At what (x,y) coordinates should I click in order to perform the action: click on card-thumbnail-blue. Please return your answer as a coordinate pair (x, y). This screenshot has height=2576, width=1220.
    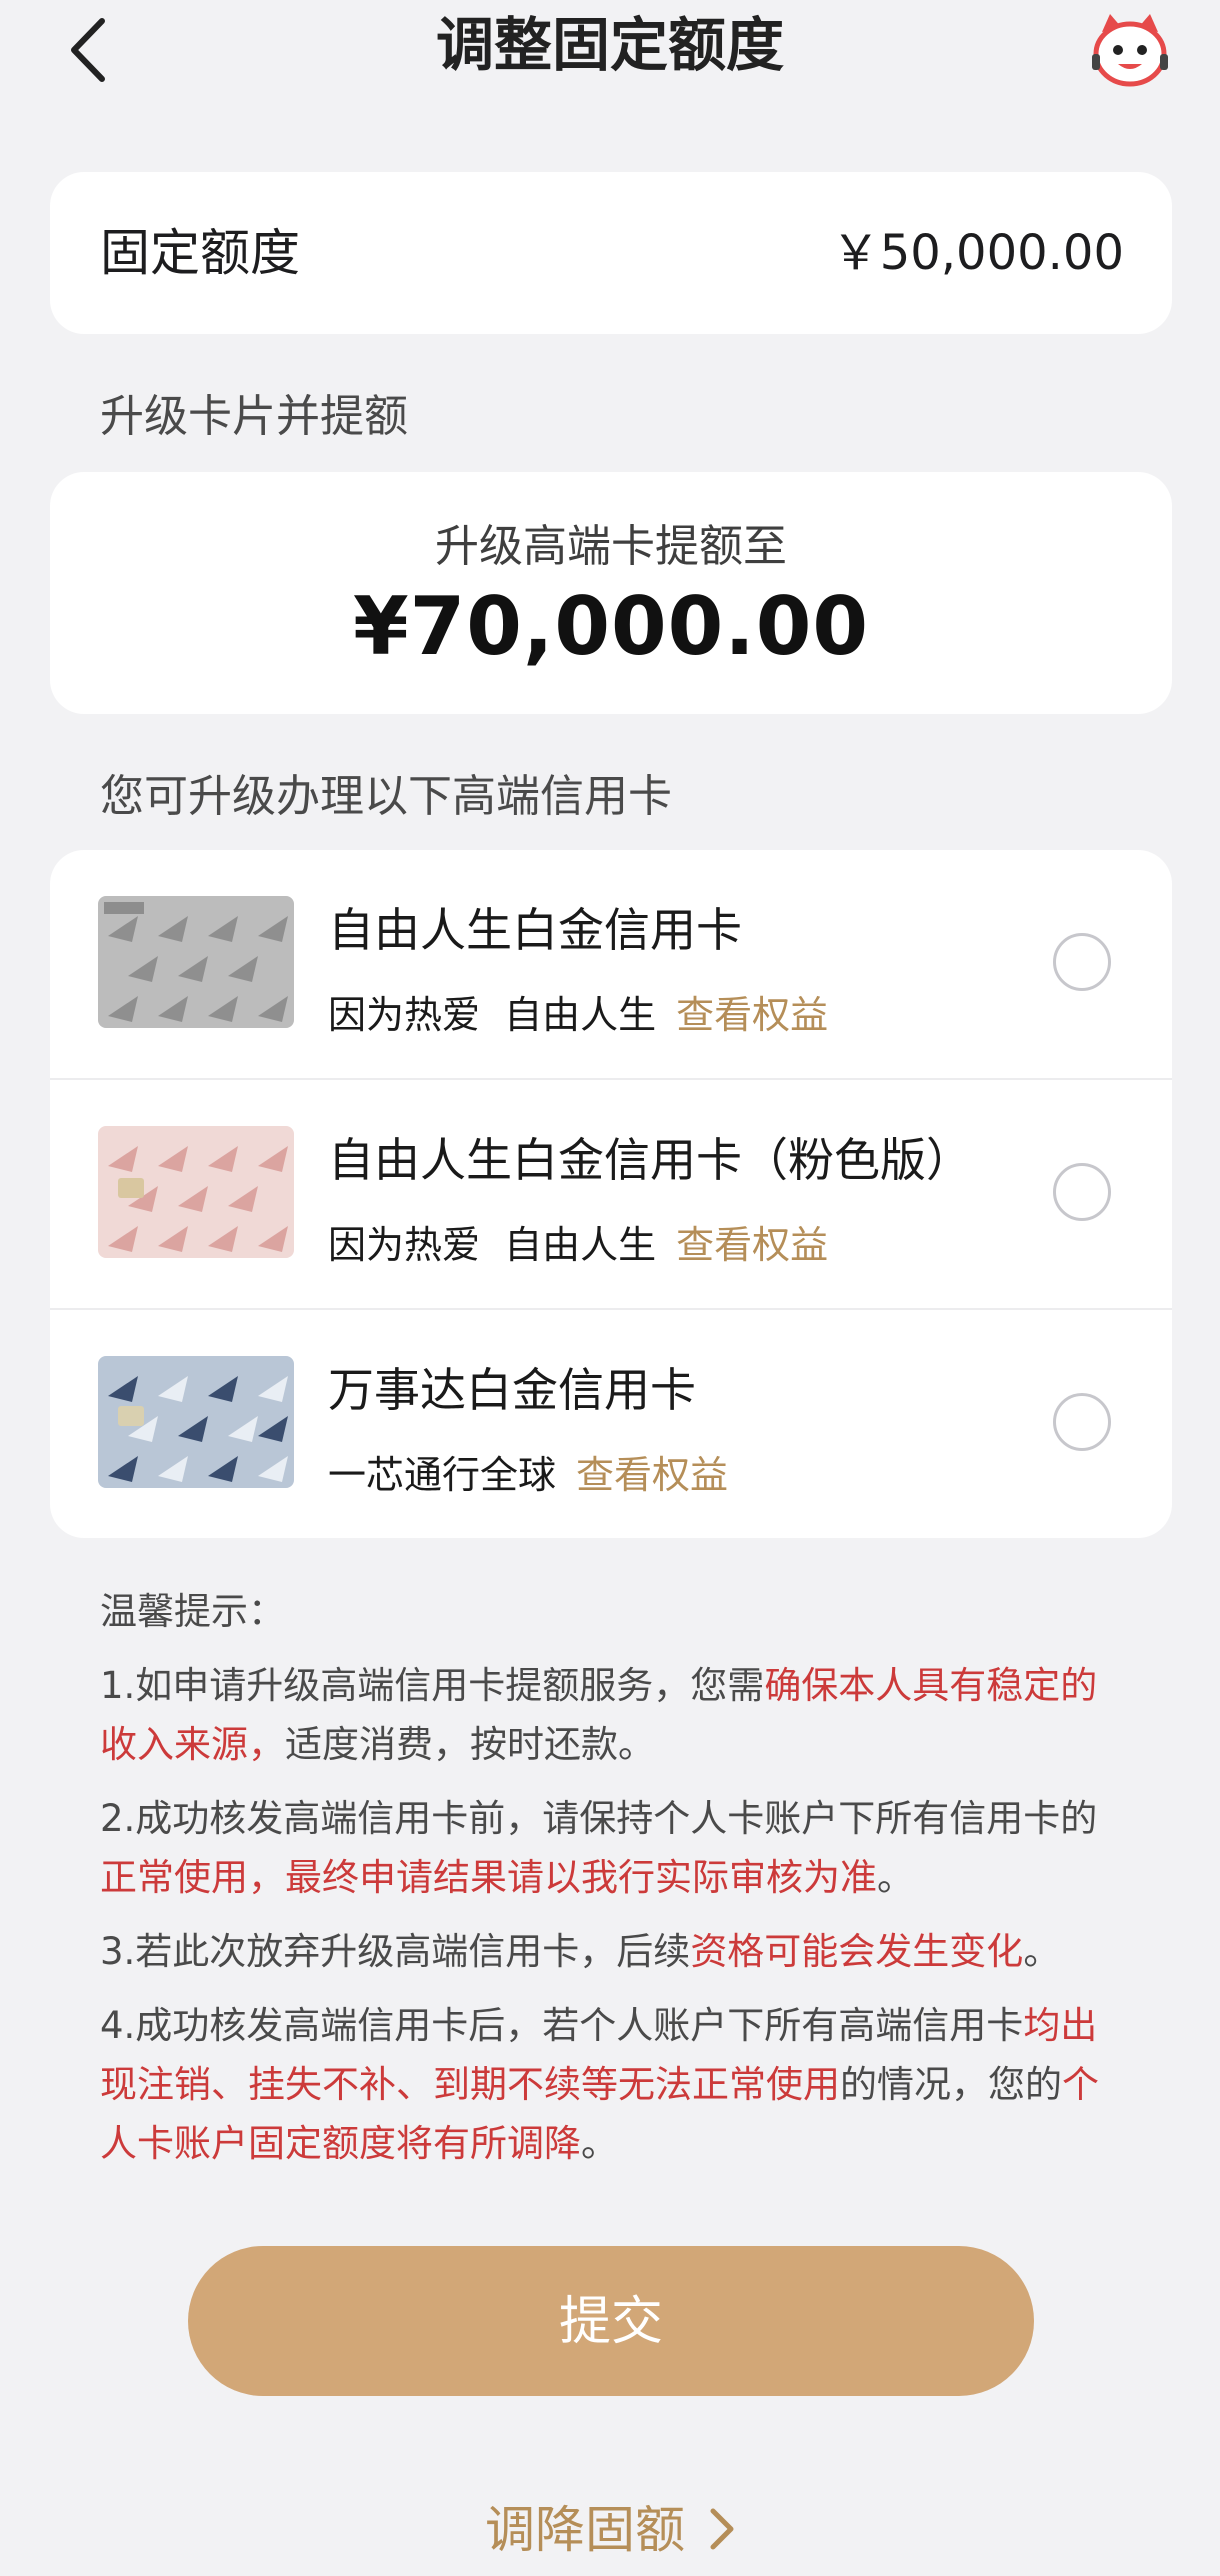
    Looking at the image, I should click on (196, 1422).